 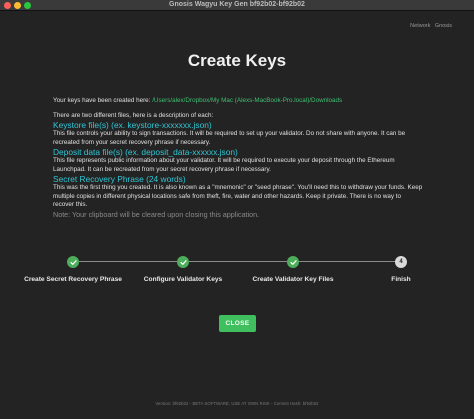 I want to click on network-indicator: Network Gnosis, so click(x=431, y=26).